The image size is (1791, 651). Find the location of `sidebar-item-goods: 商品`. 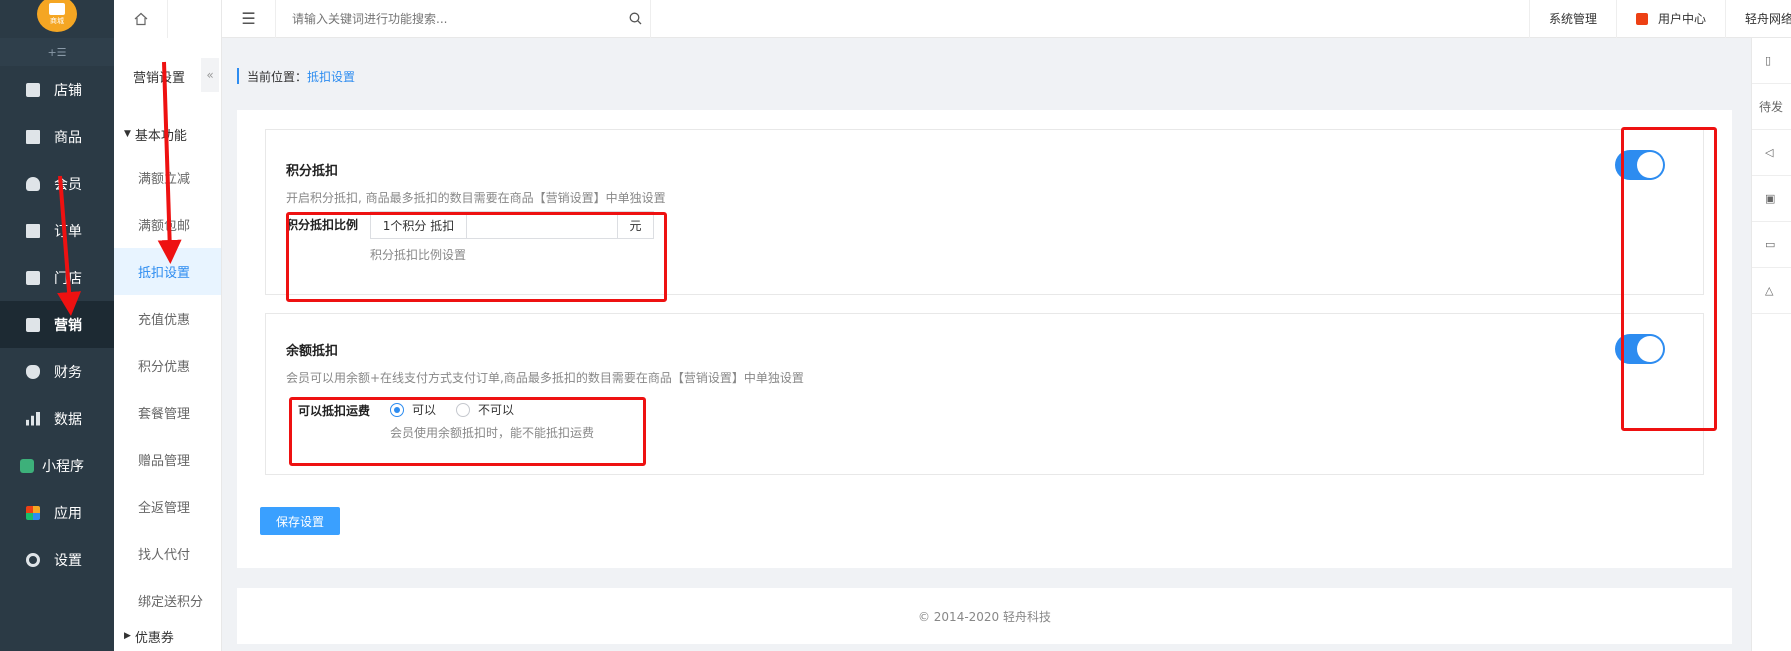

sidebar-item-goods: 商品 is located at coordinates (57, 136).